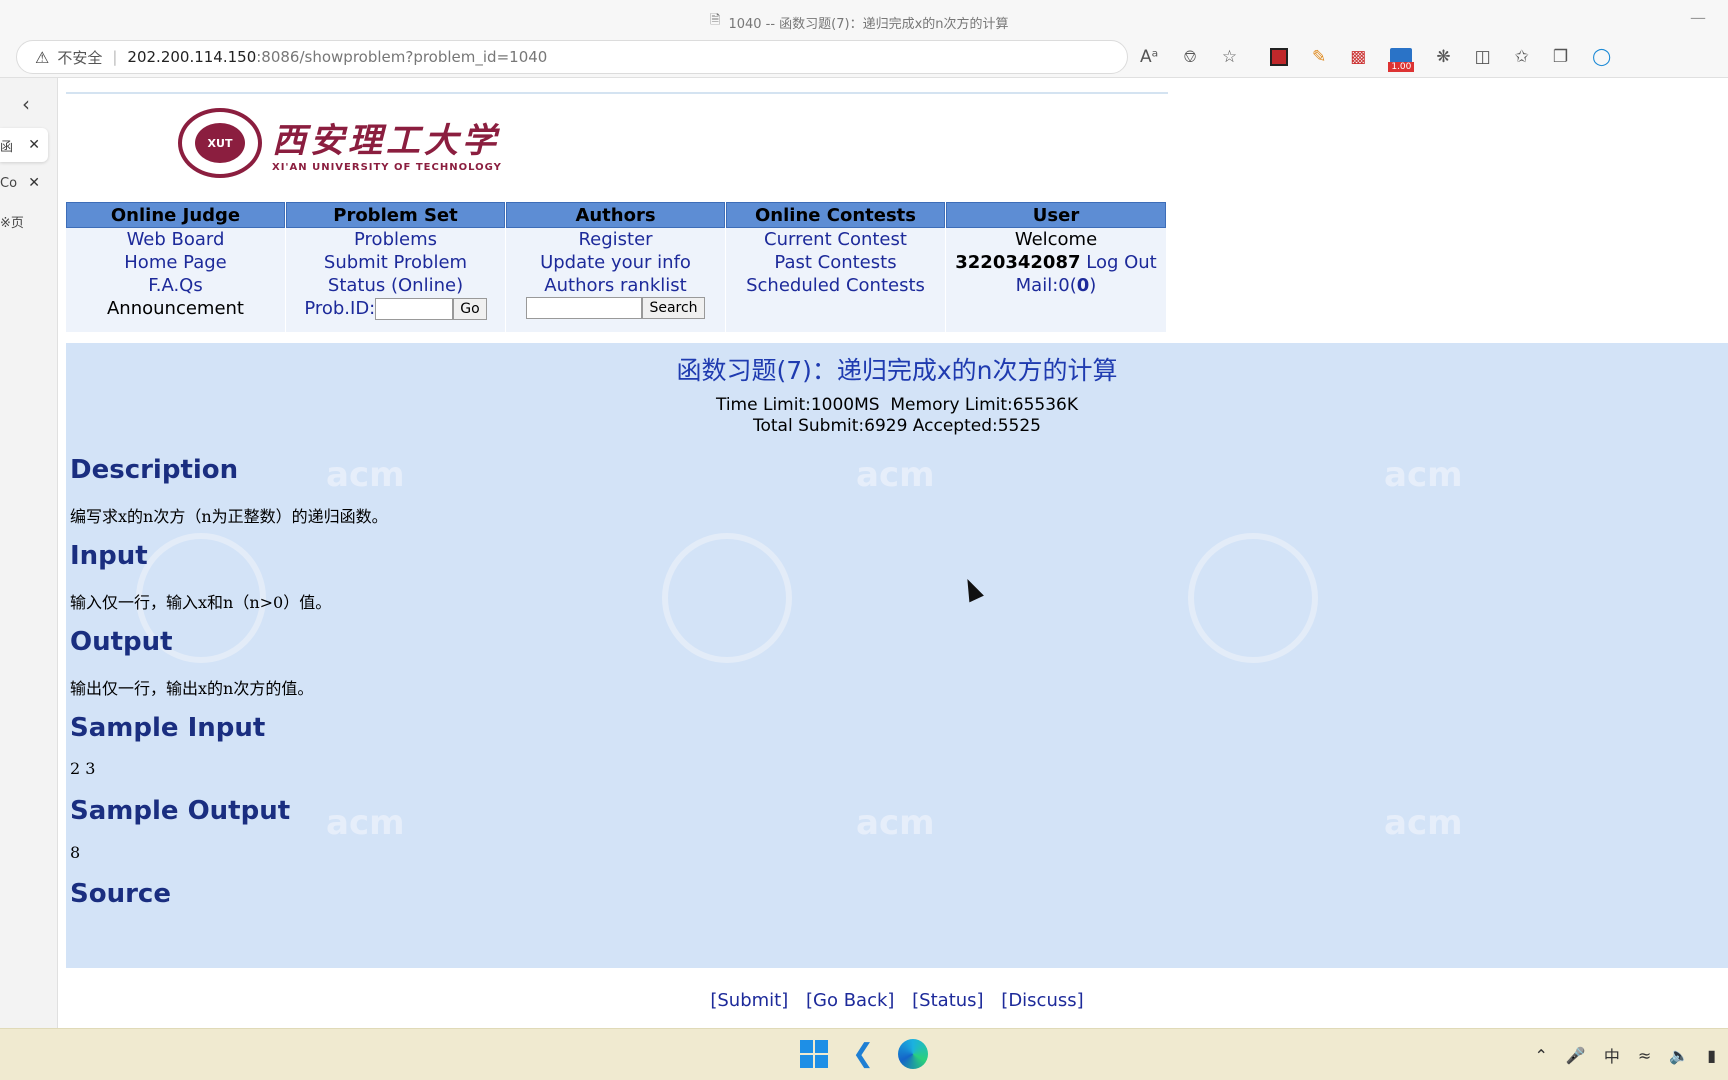 This screenshot has height=1080, width=1728. Describe the element at coordinates (615, 285) in the screenshot. I see `authors-ranklist-link: Authors ranklist` at that location.